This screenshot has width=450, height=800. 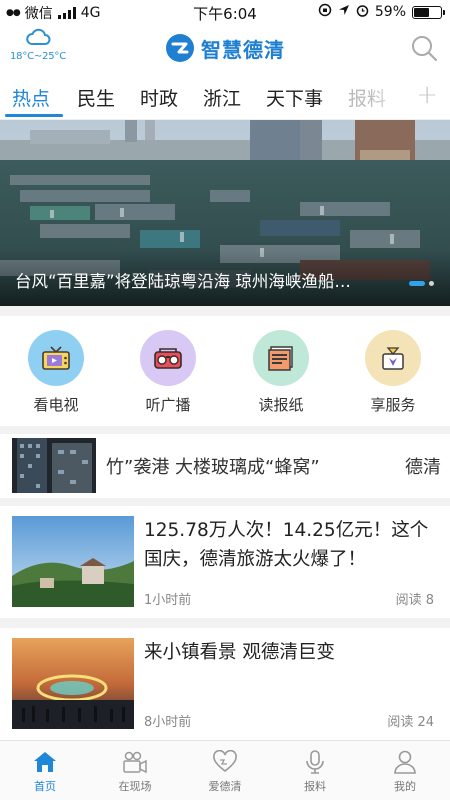 What do you see at coordinates (428, 12) in the screenshot?
I see `battery-icon` at bounding box center [428, 12].